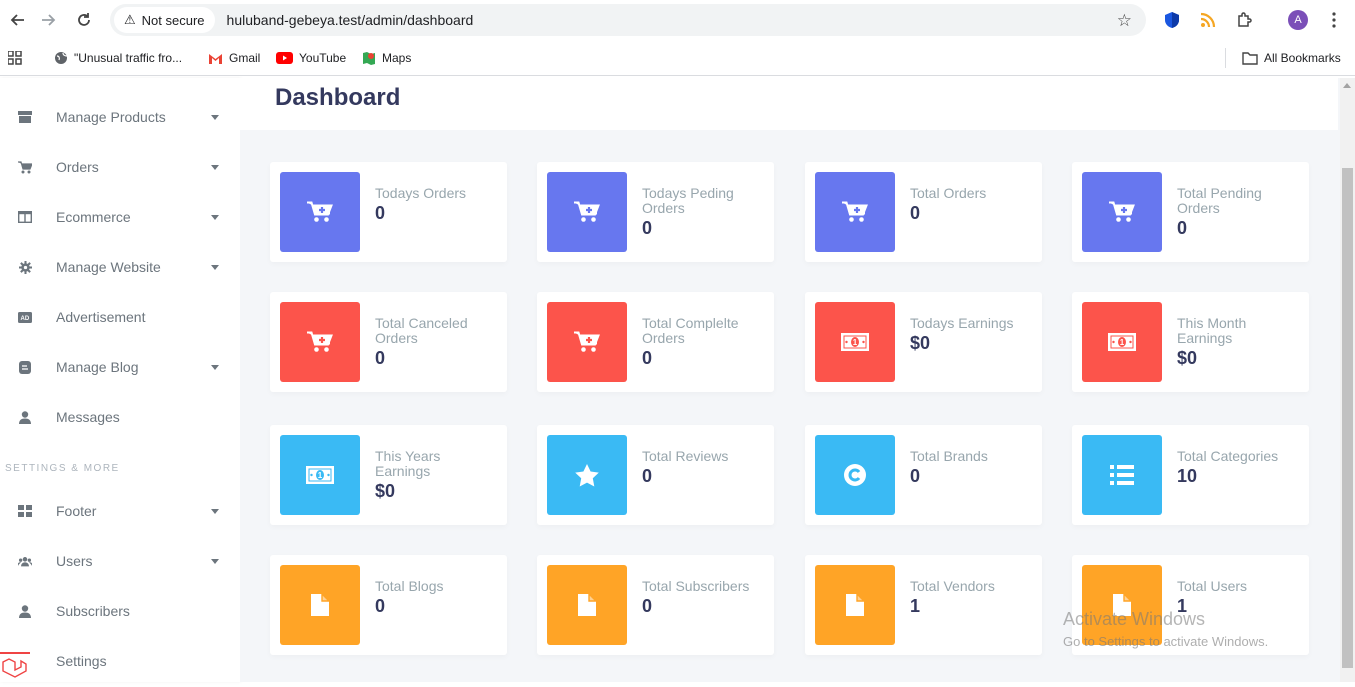  What do you see at coordinates (1190, 212) in the screenshot?
I see `stat-card: Total Pending Orders 0` at bounding box center [1190, 212].